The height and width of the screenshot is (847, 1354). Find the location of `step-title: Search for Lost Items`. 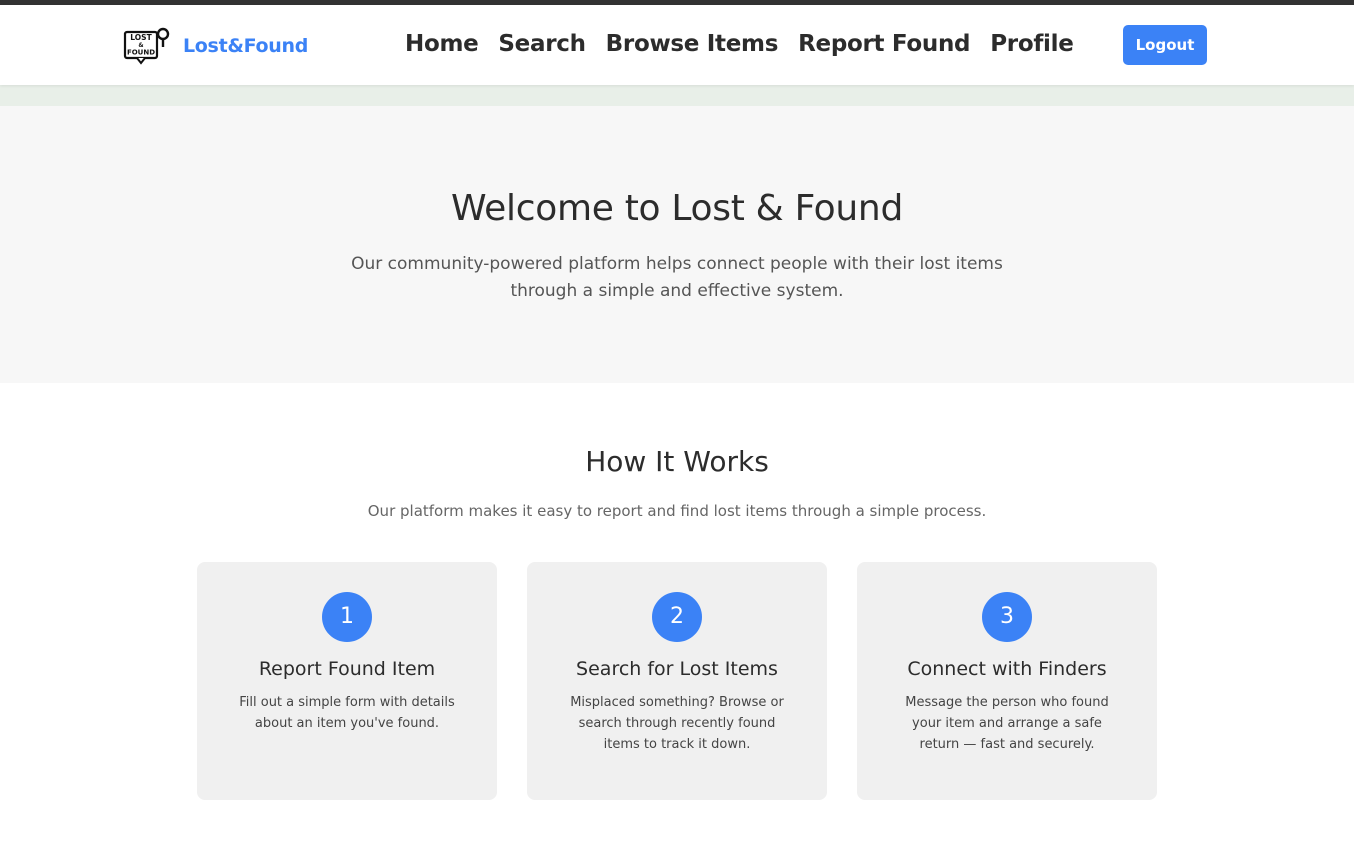

step-title: Search for Lost Items is located at coordinates (677, 669).